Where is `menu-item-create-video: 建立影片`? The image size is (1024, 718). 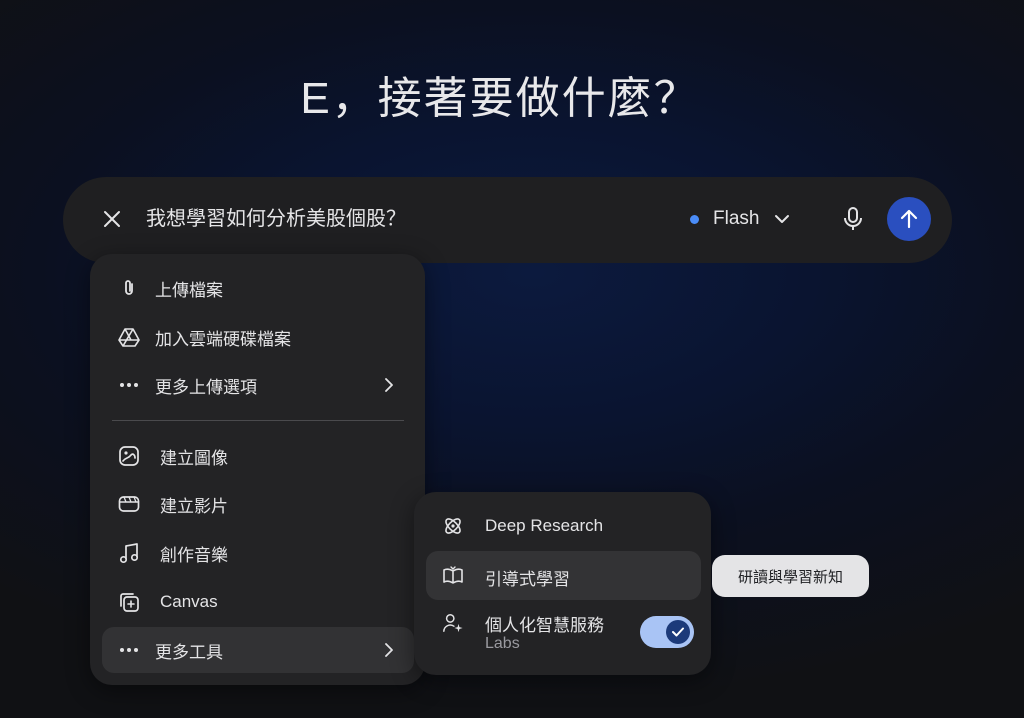 menu-item-create-video: 建立影片 is located at coordinates (258, 504).